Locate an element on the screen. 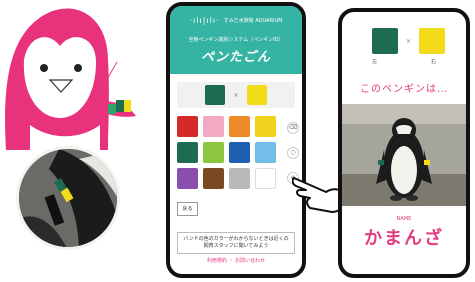 The width and height of the screenshot is (475, 282). color-palette is located at coordinates (229, 152).